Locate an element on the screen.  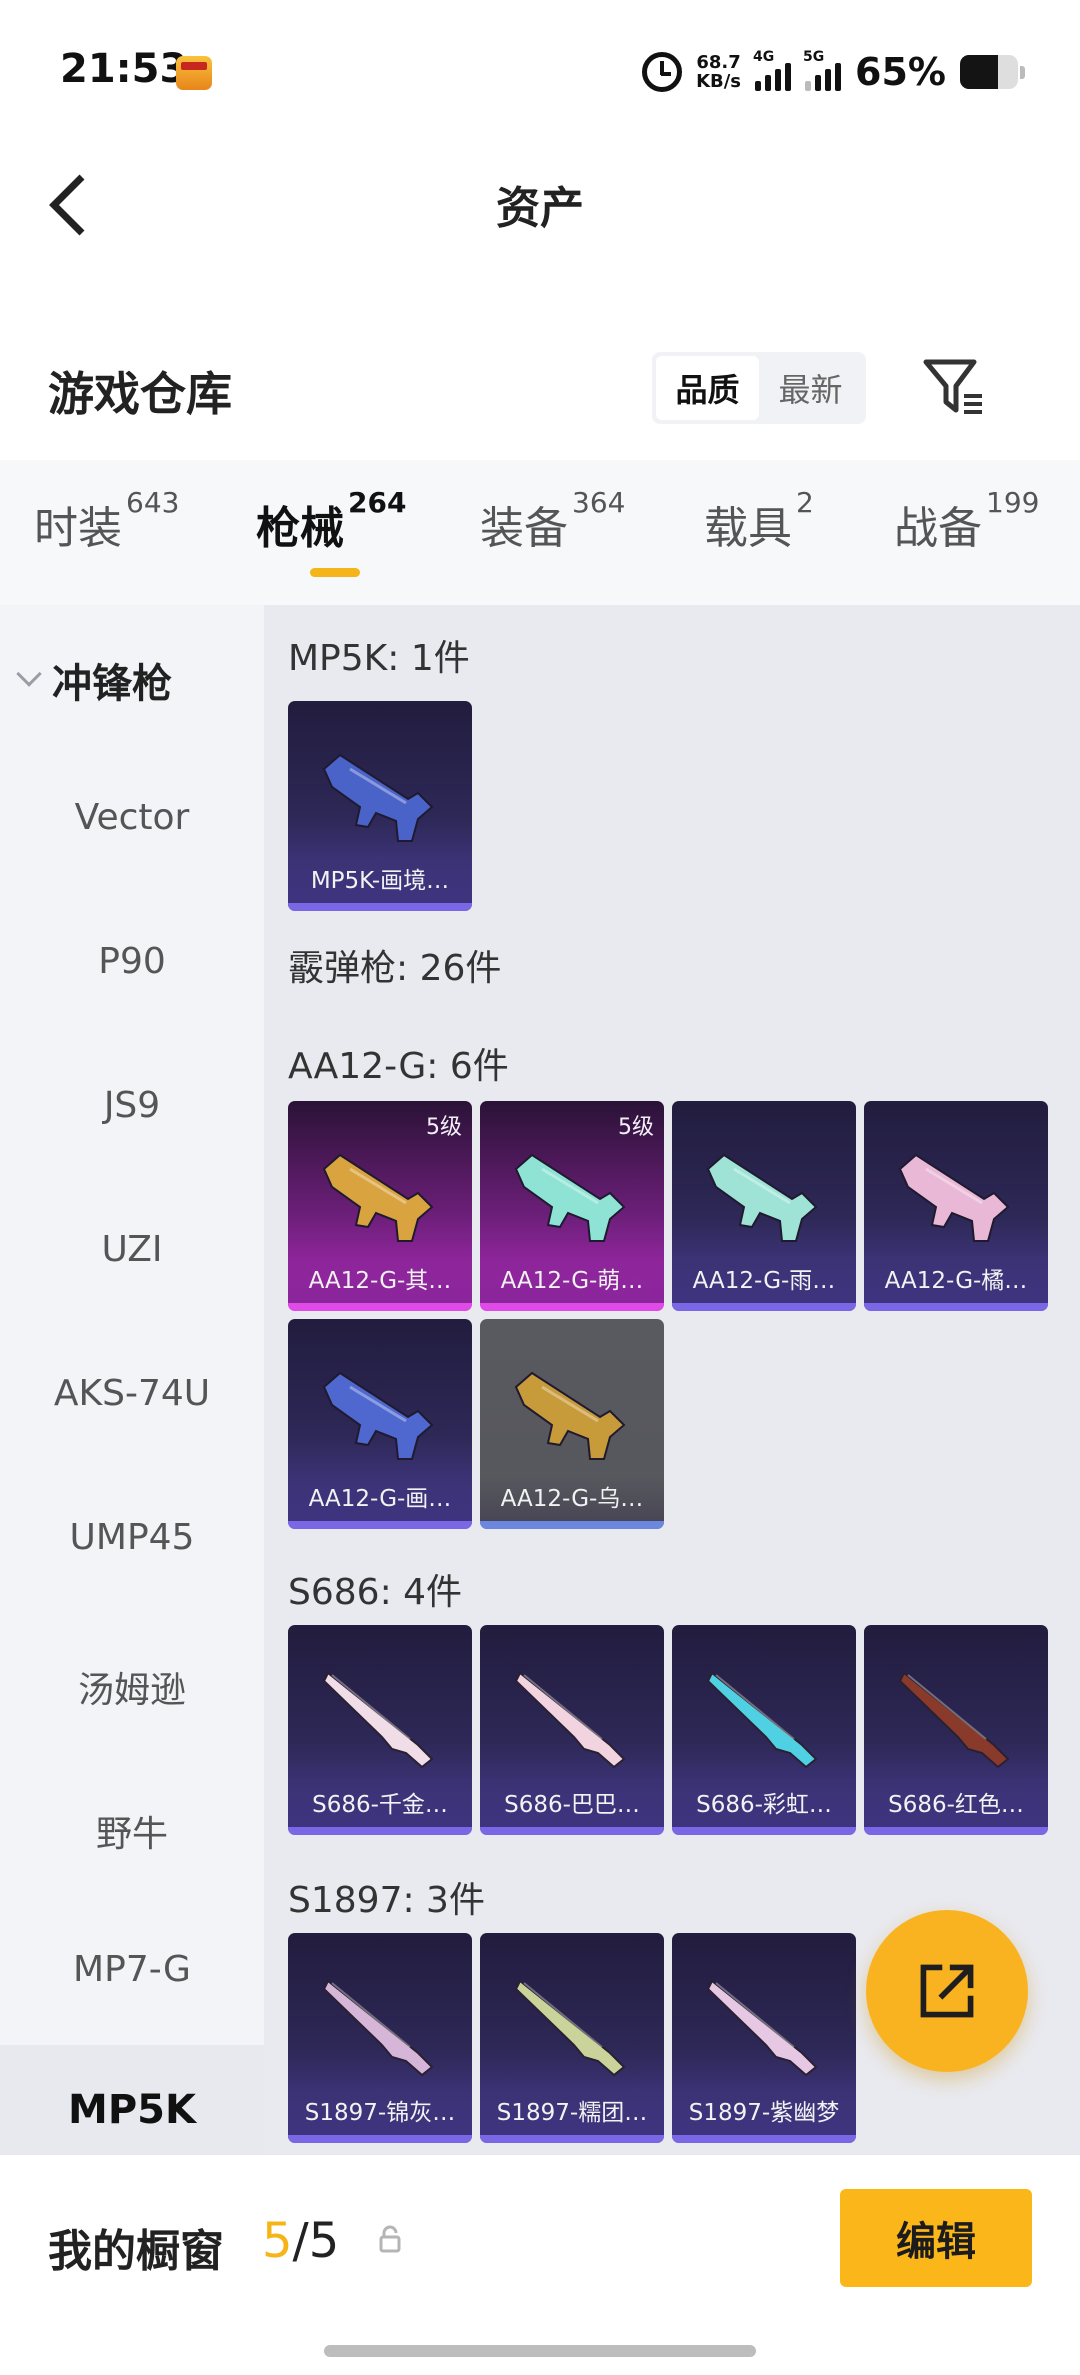
sort-toggle: 品质 最新 is located at coordinates (759, 388).